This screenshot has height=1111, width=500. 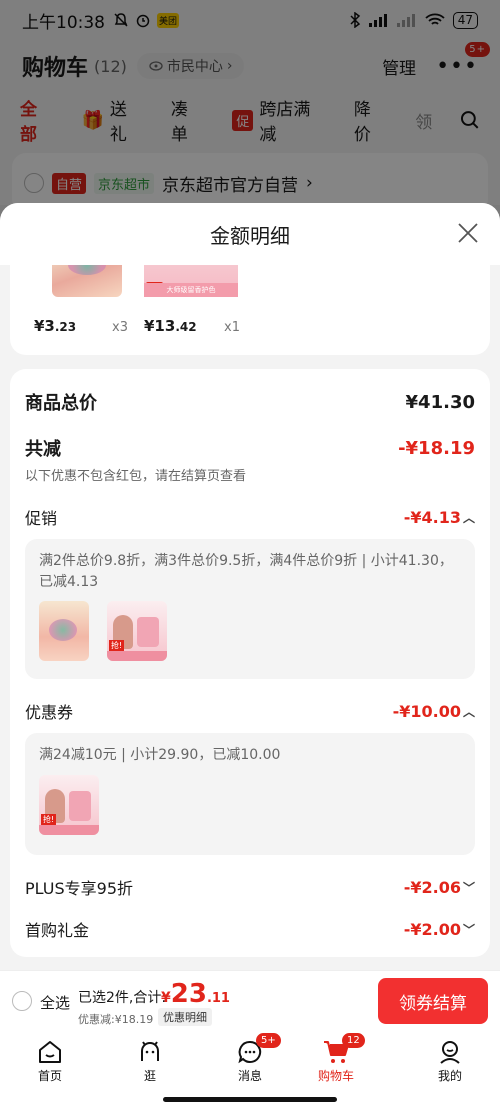 I want to click on nav-messages-label: 消息, so click(x=249, y=1076).